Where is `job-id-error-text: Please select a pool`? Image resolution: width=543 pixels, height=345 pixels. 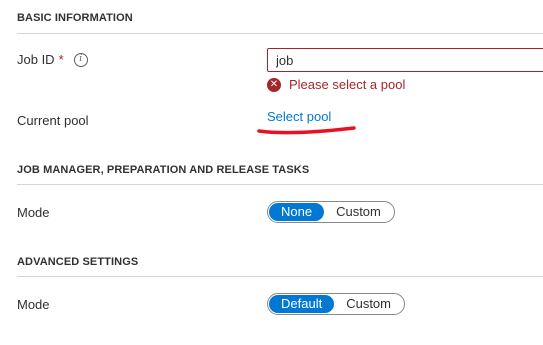 job-id-error-text: Please select a pool is located at coordinates (347, 84).